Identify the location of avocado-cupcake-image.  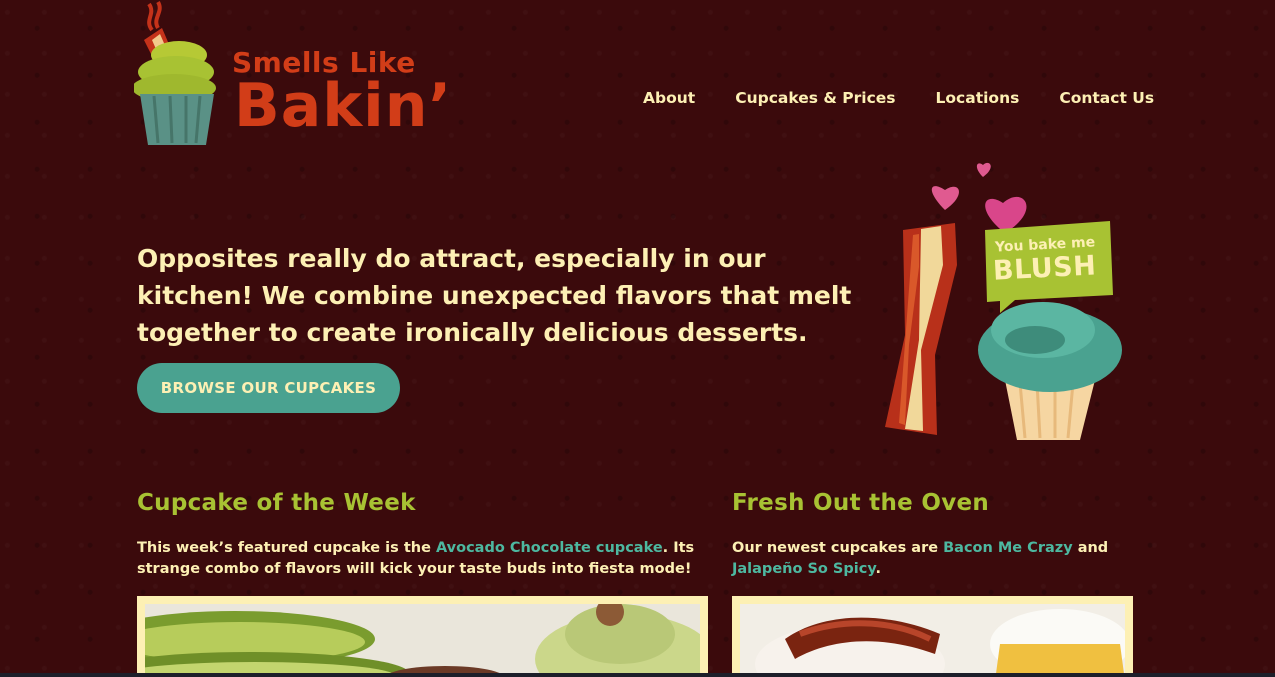
(422, 638).